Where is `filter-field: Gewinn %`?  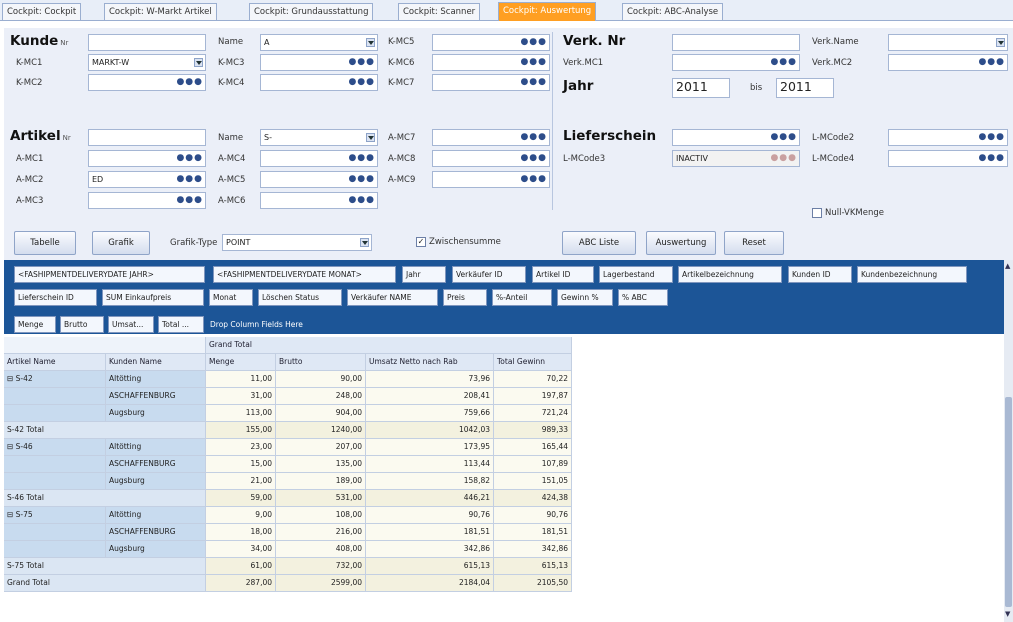
filter-field: Gewinn % is located at coordinates (585, 297).